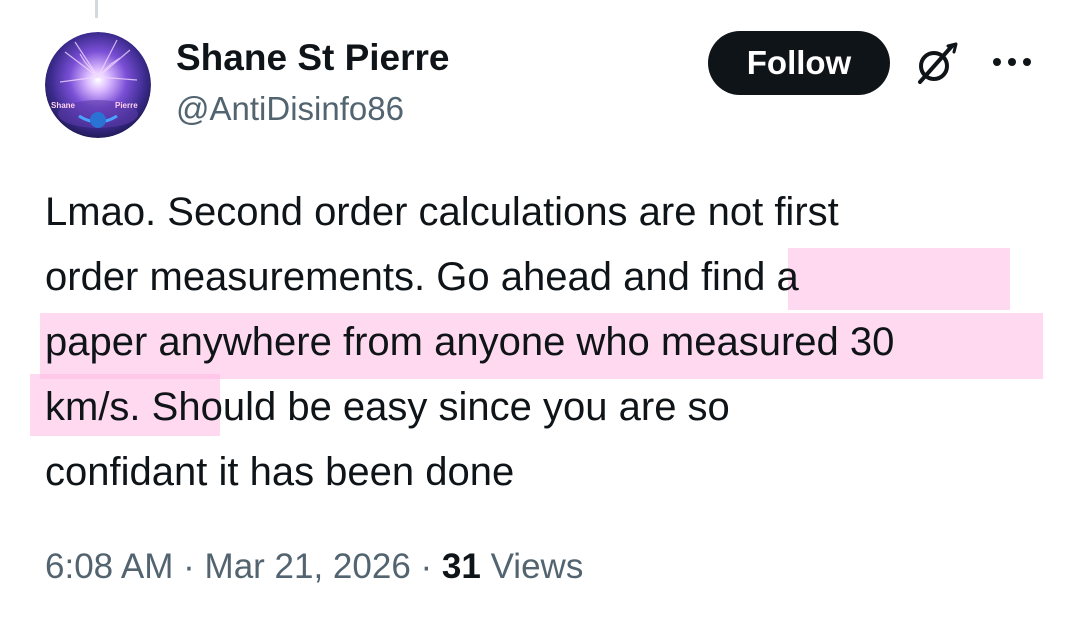  Describe the element at coordinates (126, 105) in the screenshot. I see `avatar-text-right: Pierre` at that location.